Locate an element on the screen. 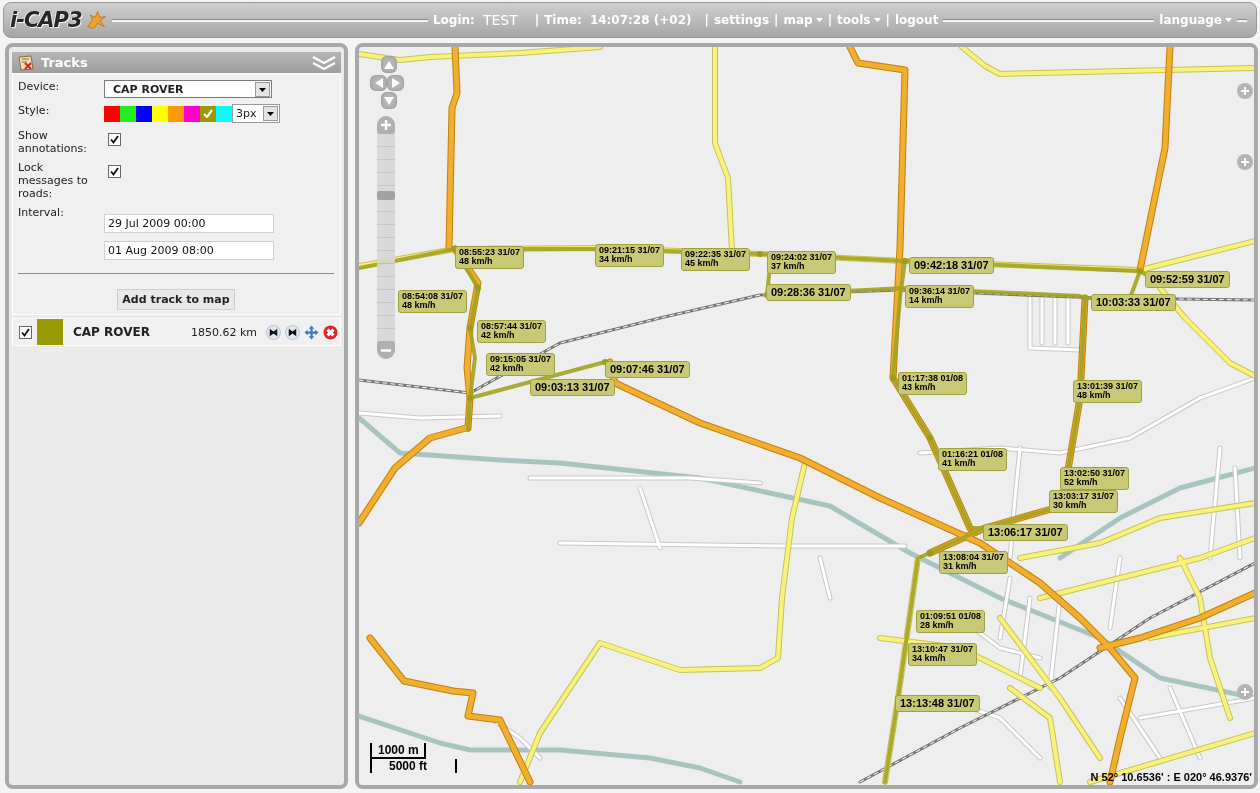 This screenshot has width=1260, height=793. add-track-button: Add track to map is located at coordinates (176, 299).